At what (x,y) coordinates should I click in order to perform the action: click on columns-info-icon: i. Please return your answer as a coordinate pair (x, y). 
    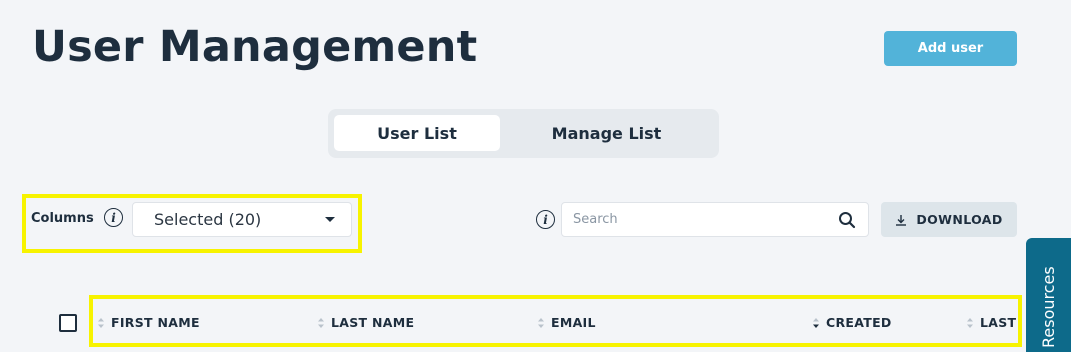
    Looking at the image, I should click on (113, 217).